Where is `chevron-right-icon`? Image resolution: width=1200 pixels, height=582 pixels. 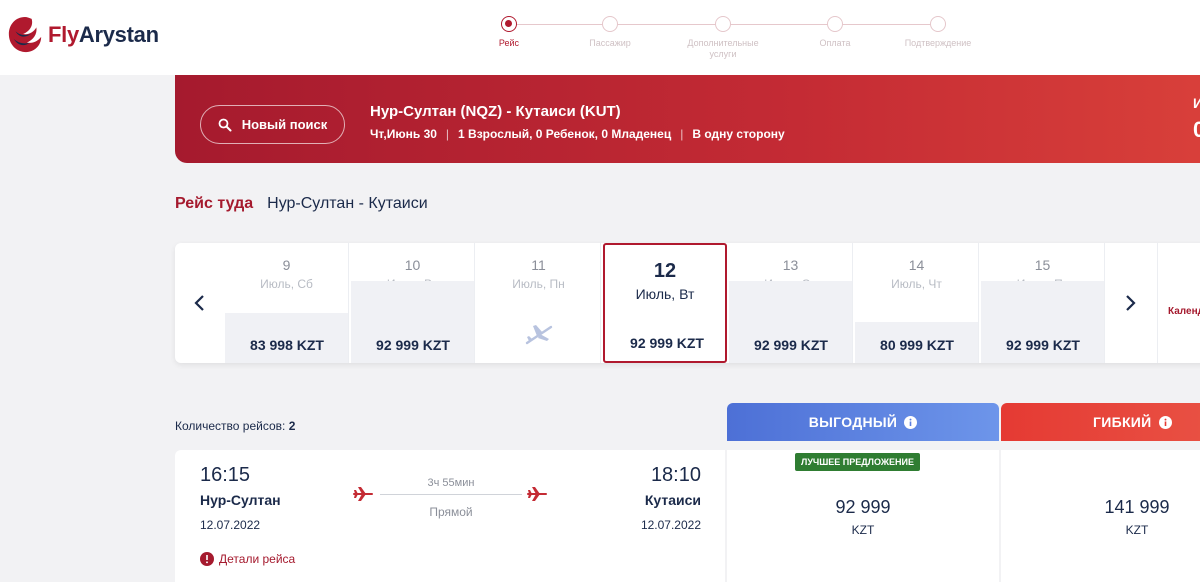
chevron-right-icon is located at coordinates (1131, 303).